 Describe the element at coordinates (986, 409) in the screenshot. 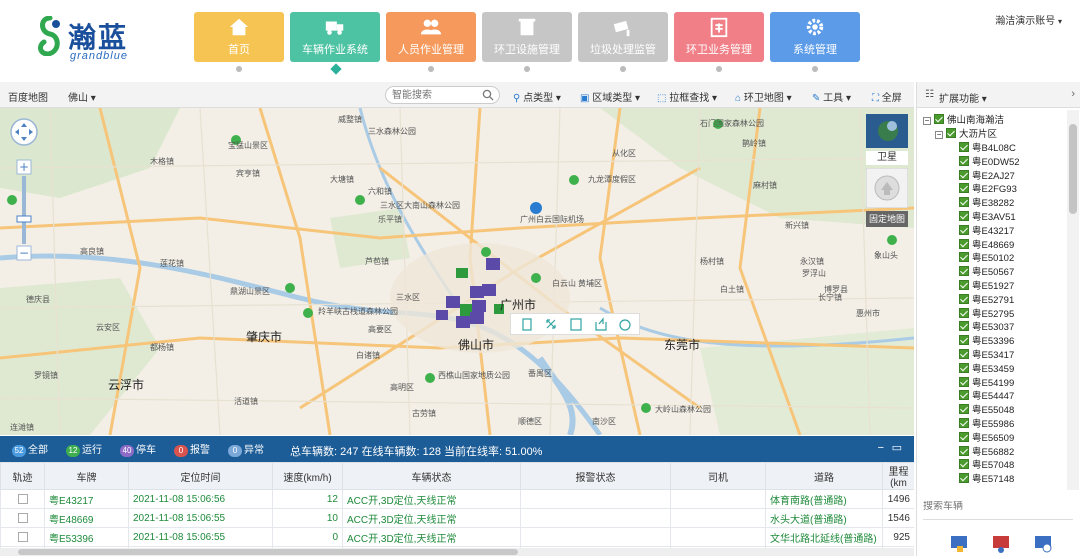

I see `tree-vehicle-item: 粤E55048` at that location.